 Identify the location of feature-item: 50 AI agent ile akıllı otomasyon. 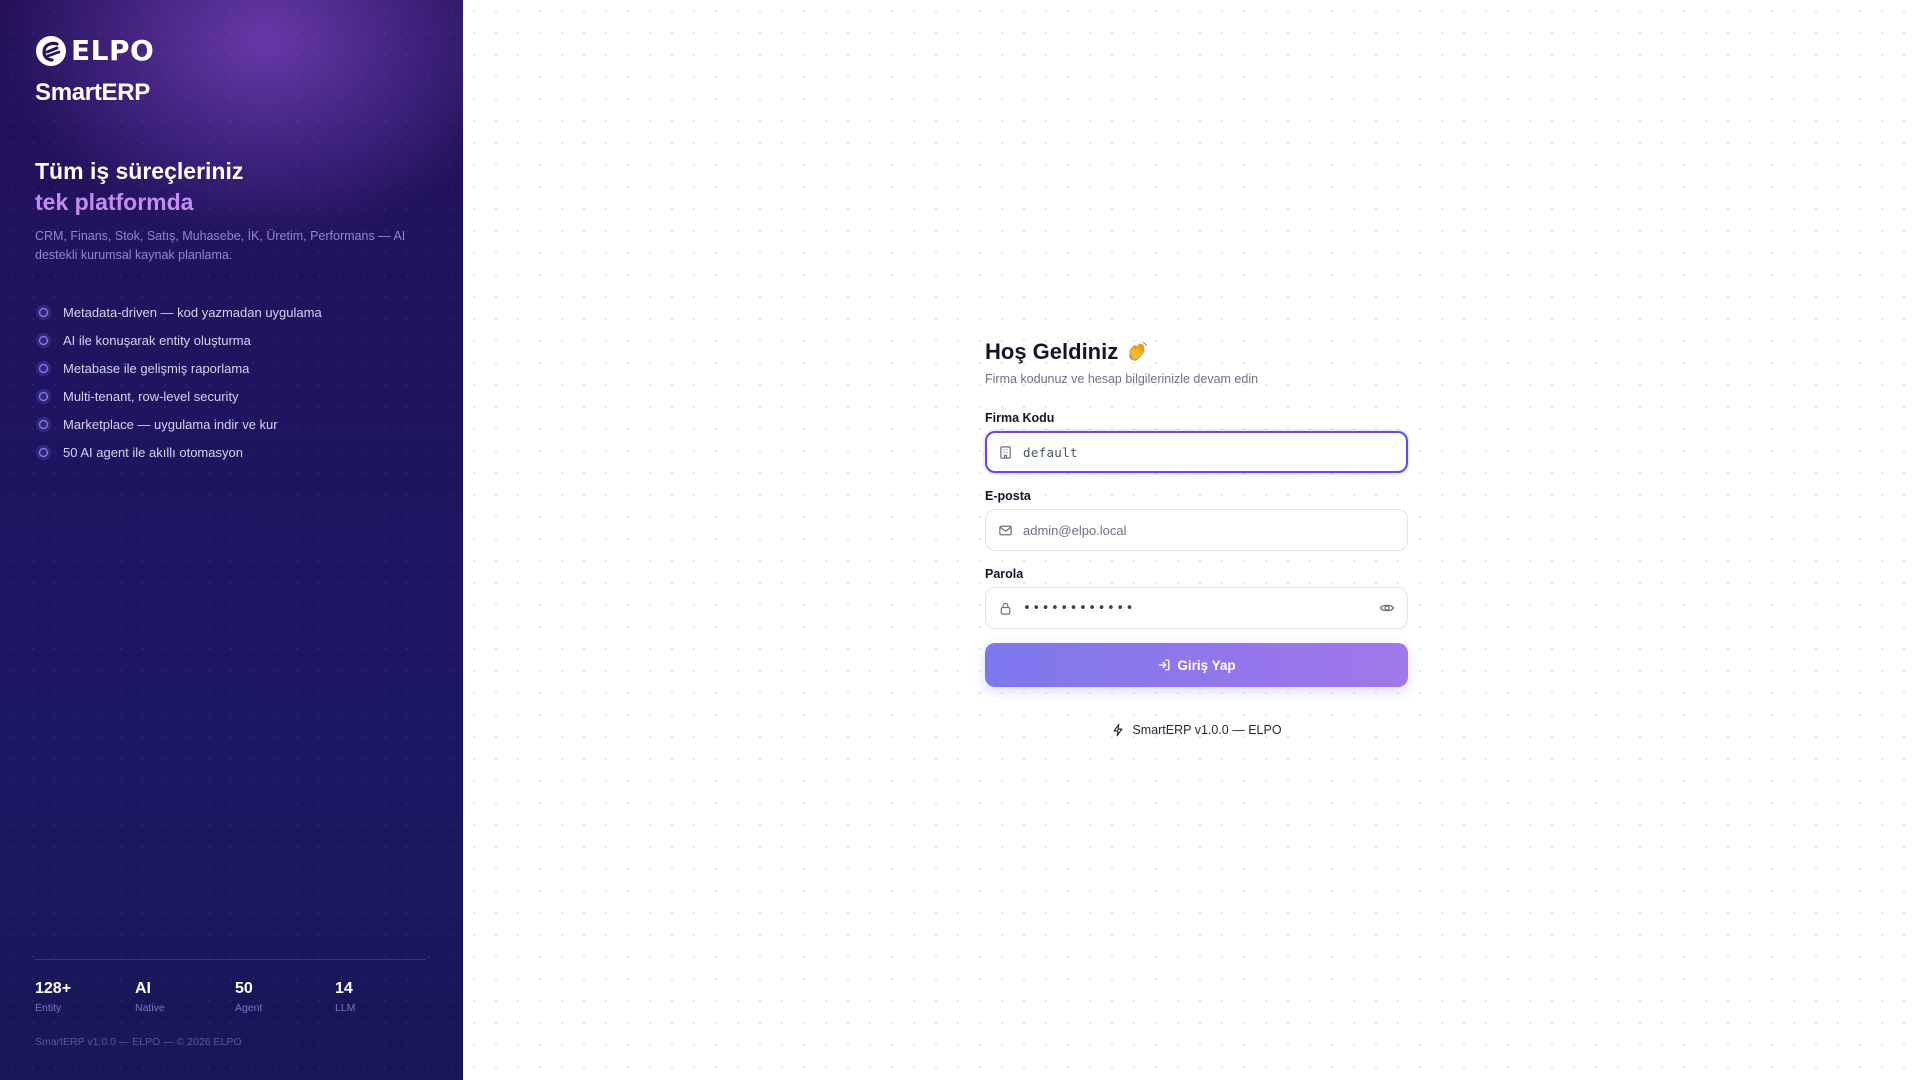
(178, 452).